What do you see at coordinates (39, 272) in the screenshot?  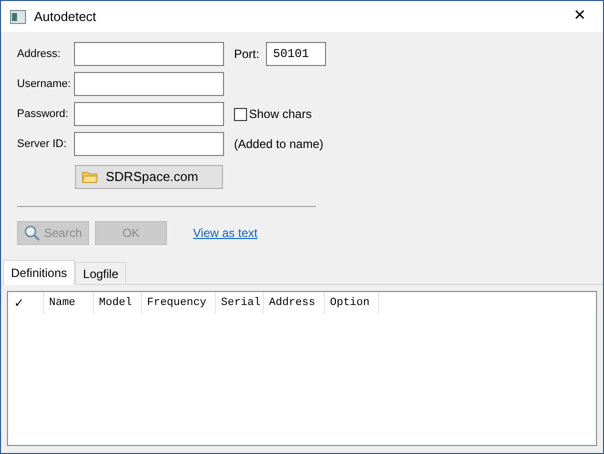 I see `tab: Definitions` at bounding box center [39, 272].